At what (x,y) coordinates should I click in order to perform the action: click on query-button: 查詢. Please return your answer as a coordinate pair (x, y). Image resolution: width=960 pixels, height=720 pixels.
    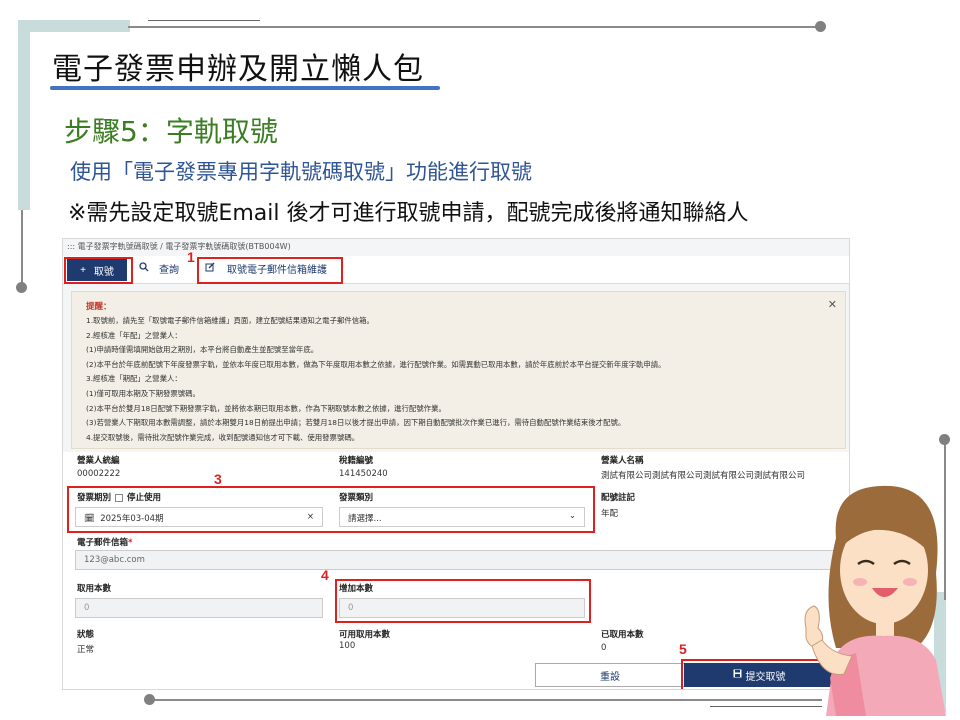
    Looking at the image, I should click on (159, 268).